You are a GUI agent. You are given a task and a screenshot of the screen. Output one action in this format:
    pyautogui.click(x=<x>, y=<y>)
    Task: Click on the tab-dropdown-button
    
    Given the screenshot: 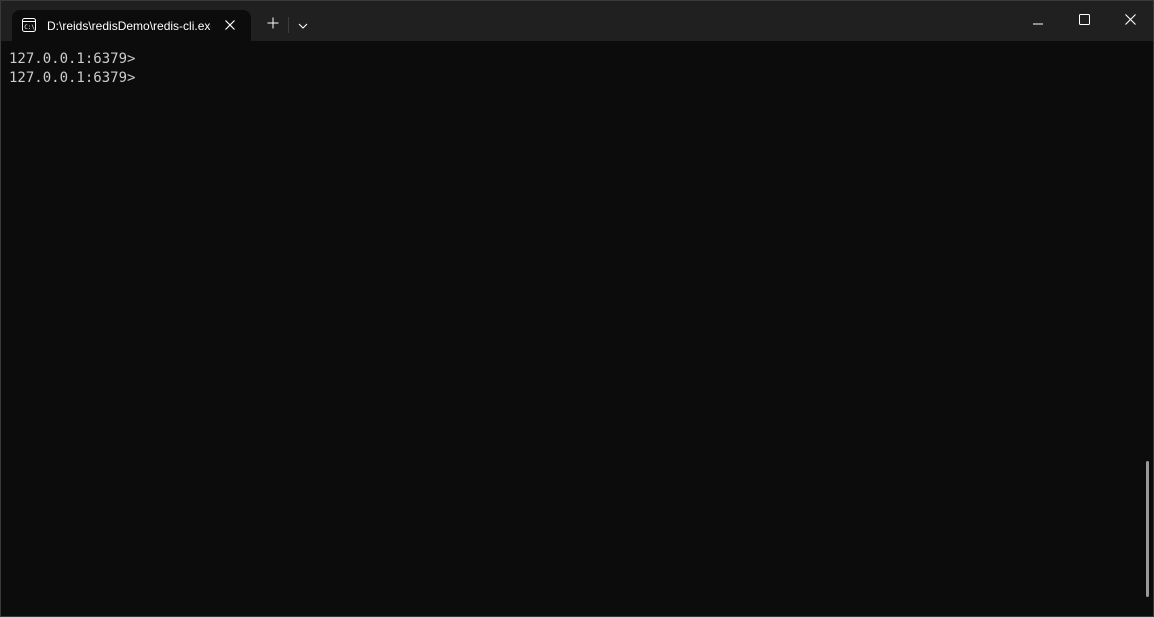 What is the action you would take?
    pyautogui.click(x=303, y=25)
    